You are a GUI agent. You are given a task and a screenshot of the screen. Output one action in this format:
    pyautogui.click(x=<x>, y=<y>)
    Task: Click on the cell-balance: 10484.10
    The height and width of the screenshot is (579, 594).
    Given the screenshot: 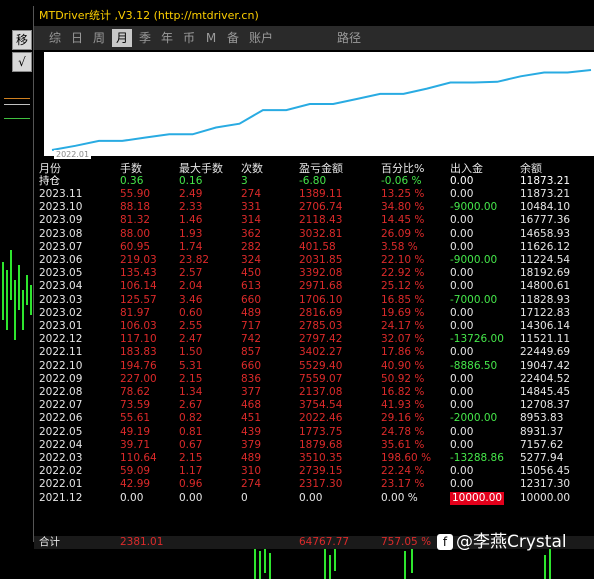 What is the action you would take?
    pyautogui.click(x=545, y=207)
    